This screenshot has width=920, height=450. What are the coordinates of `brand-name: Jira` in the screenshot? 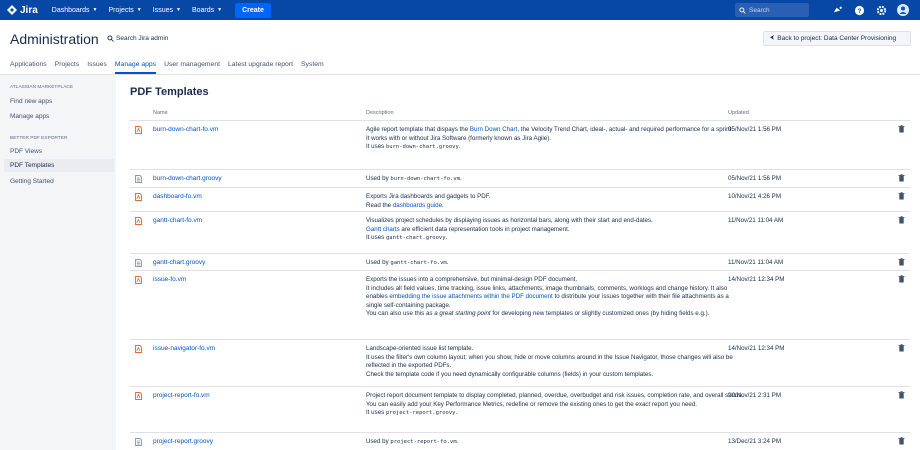 It's located at (29, 10).